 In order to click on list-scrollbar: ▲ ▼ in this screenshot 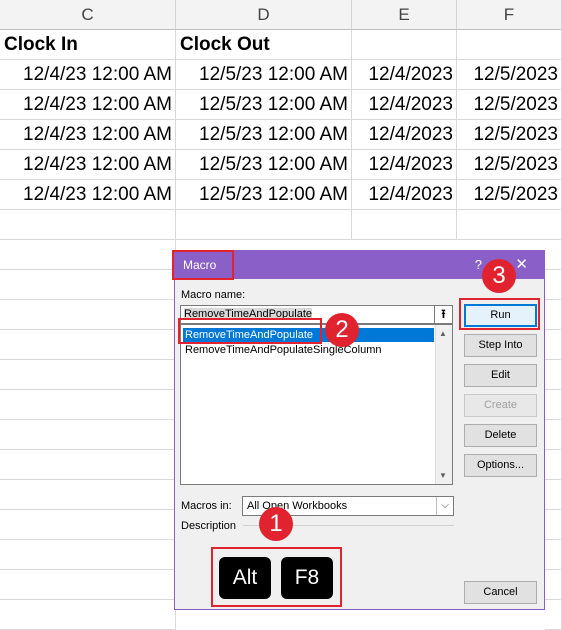, I will do `click(443, 404)`.